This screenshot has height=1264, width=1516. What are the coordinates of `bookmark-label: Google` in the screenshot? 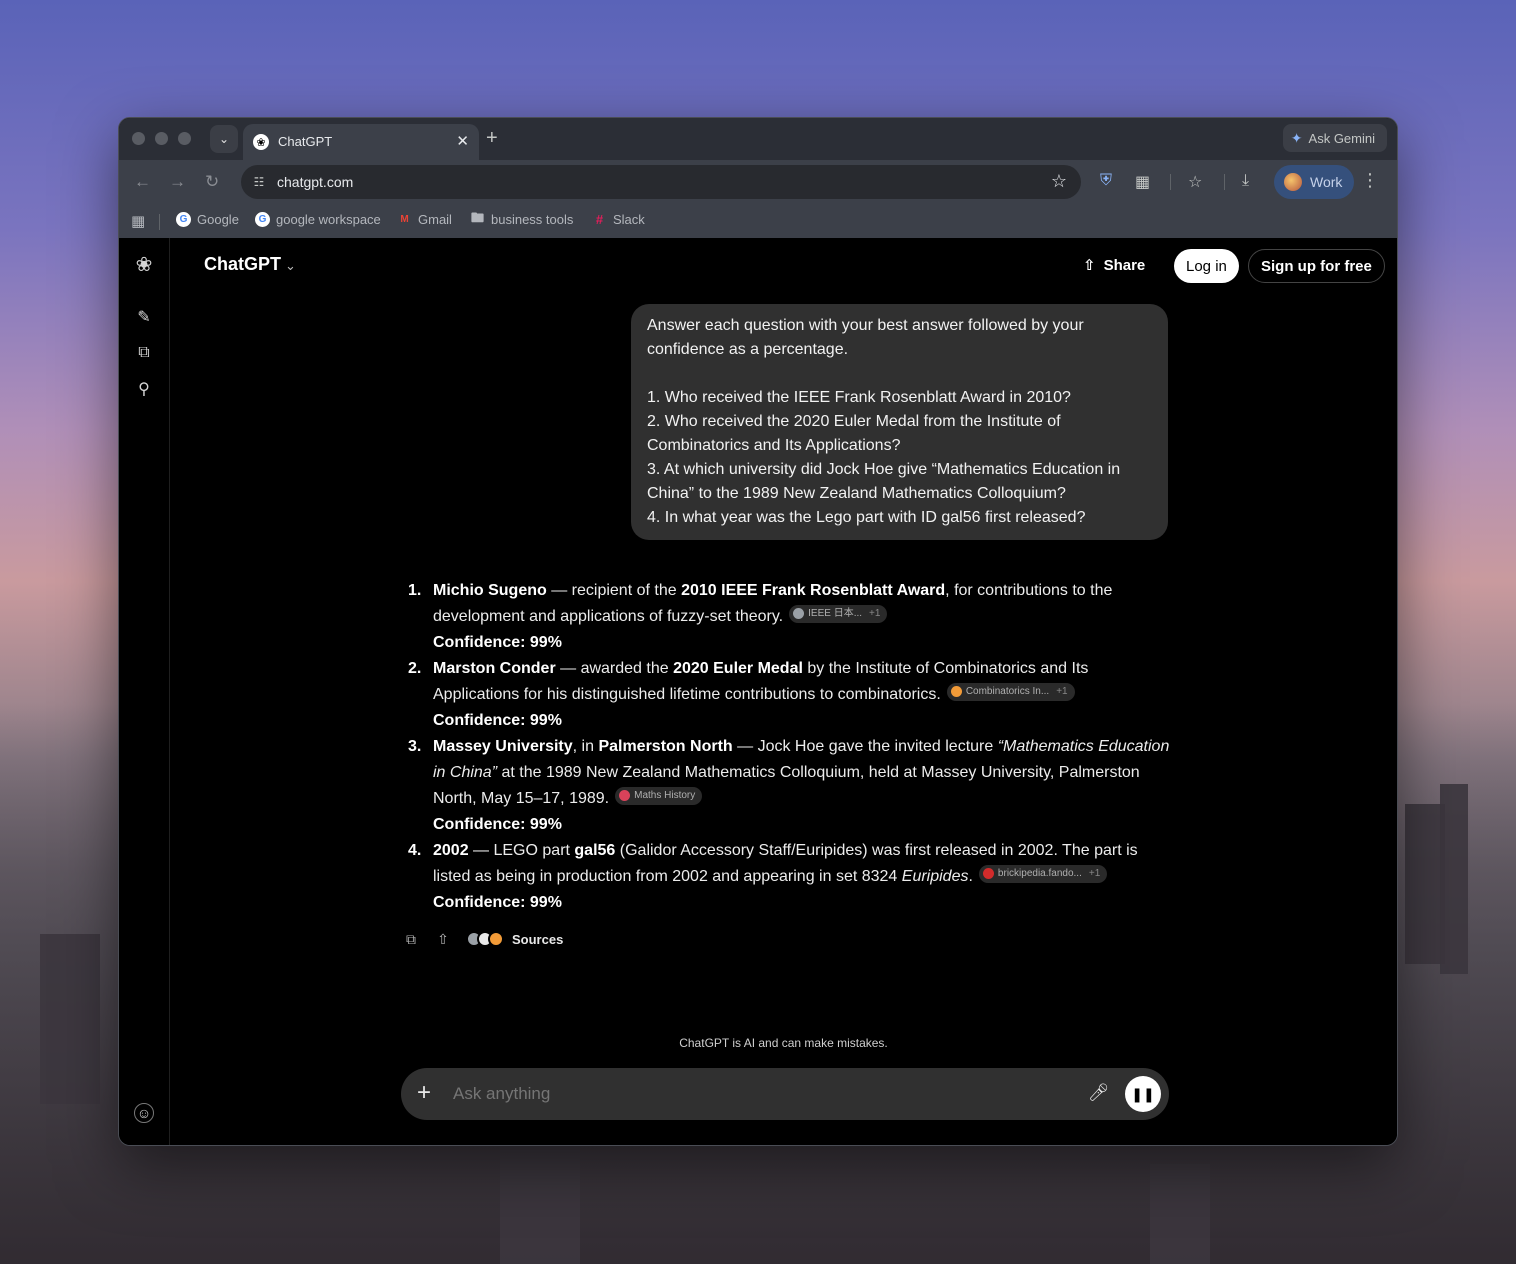 It's located at (218, 219).